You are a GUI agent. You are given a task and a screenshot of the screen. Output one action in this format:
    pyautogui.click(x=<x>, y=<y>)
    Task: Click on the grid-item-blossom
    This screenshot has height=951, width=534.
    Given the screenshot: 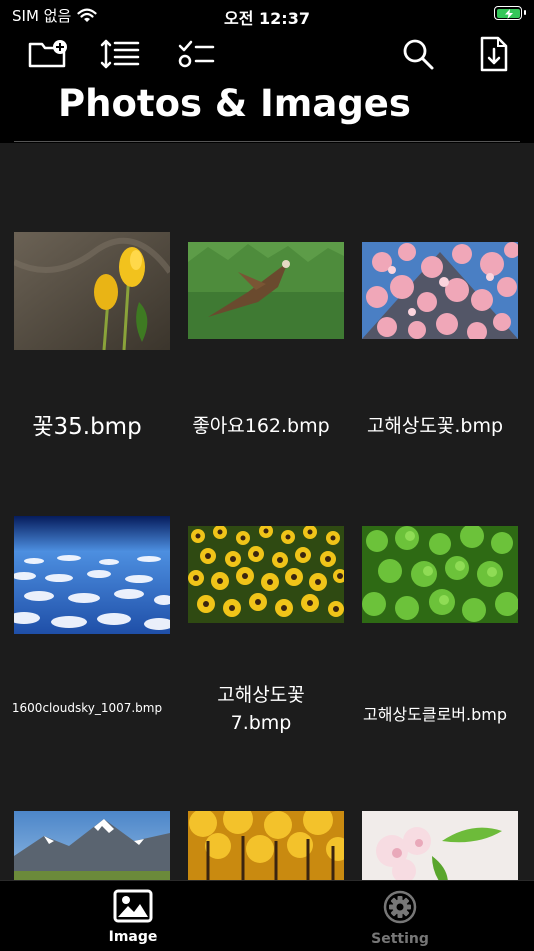 What is the action you would take?
    pyautogui.click(x=435, y=804)
    